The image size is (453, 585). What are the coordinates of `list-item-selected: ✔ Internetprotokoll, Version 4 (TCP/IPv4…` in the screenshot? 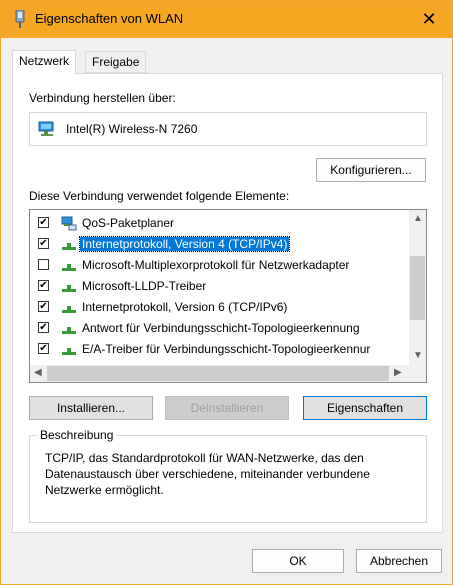 It's located at (220, 244).